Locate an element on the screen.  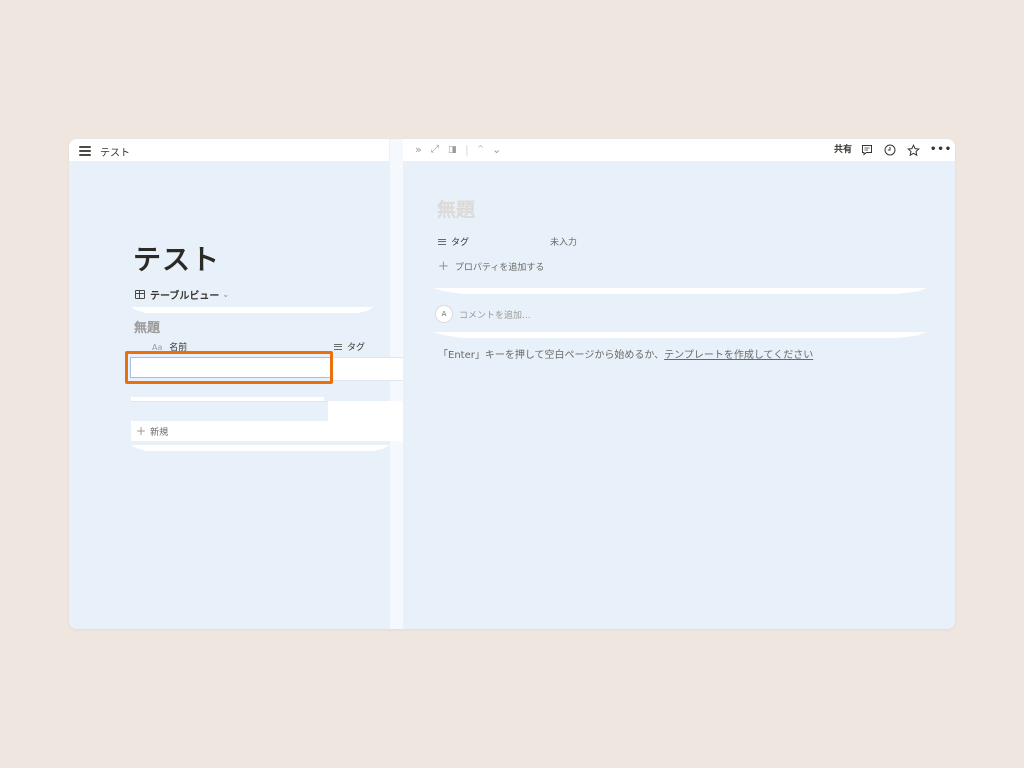
left-topbar: テスト is located at coordinates (229, 150).